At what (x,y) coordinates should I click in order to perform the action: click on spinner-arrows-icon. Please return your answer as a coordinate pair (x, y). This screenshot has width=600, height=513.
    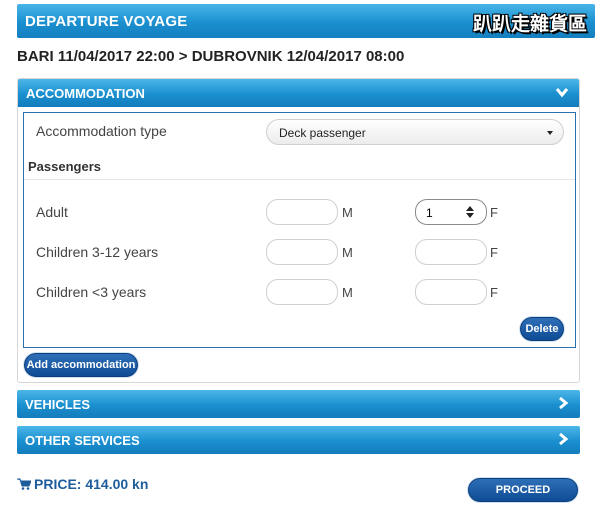
    Looking at the image, I should click on (470, 212).